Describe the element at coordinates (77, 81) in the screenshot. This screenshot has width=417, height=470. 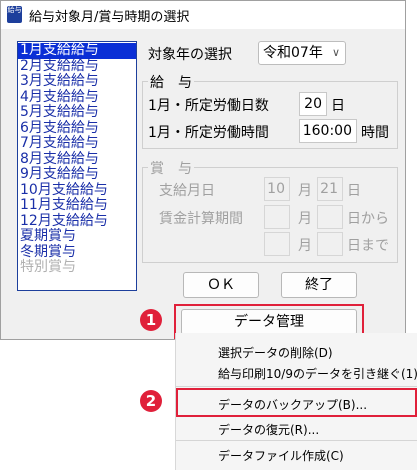
I see `list-item: 3月支給給与` at that location.